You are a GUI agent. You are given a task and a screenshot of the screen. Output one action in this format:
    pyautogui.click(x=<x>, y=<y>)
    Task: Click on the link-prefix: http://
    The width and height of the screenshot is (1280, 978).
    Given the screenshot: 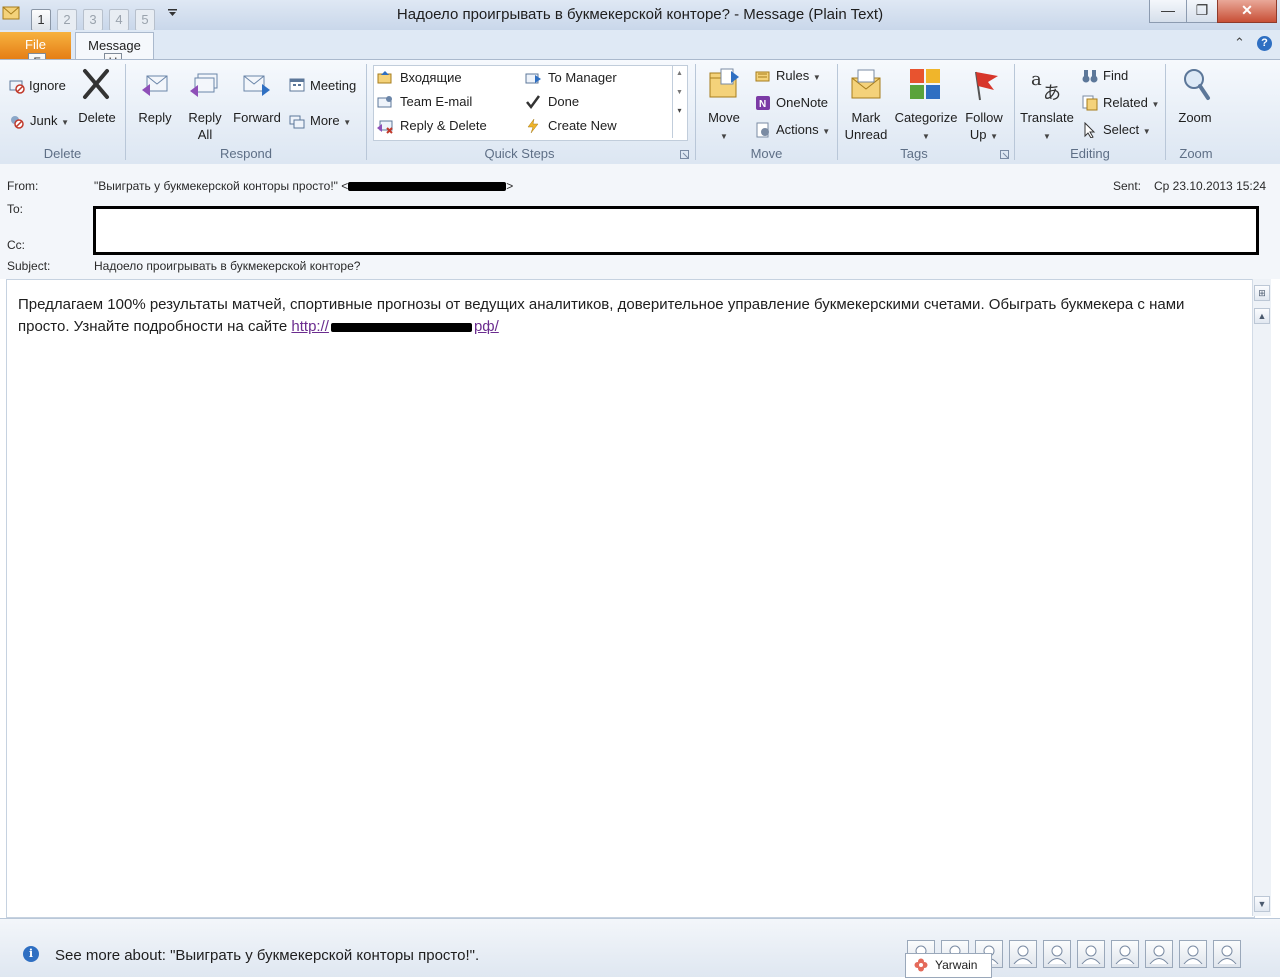 What is the action you would take?
    pyautogui.click(x=310, y=326)
    